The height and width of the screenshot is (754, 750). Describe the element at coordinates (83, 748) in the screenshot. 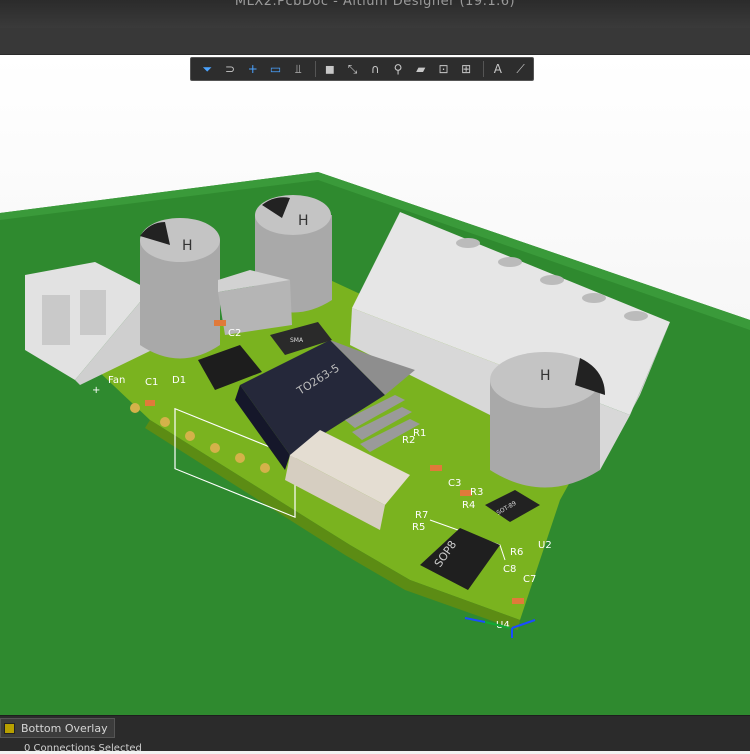

I see `status-text: 0 Connections Selected` at that location.